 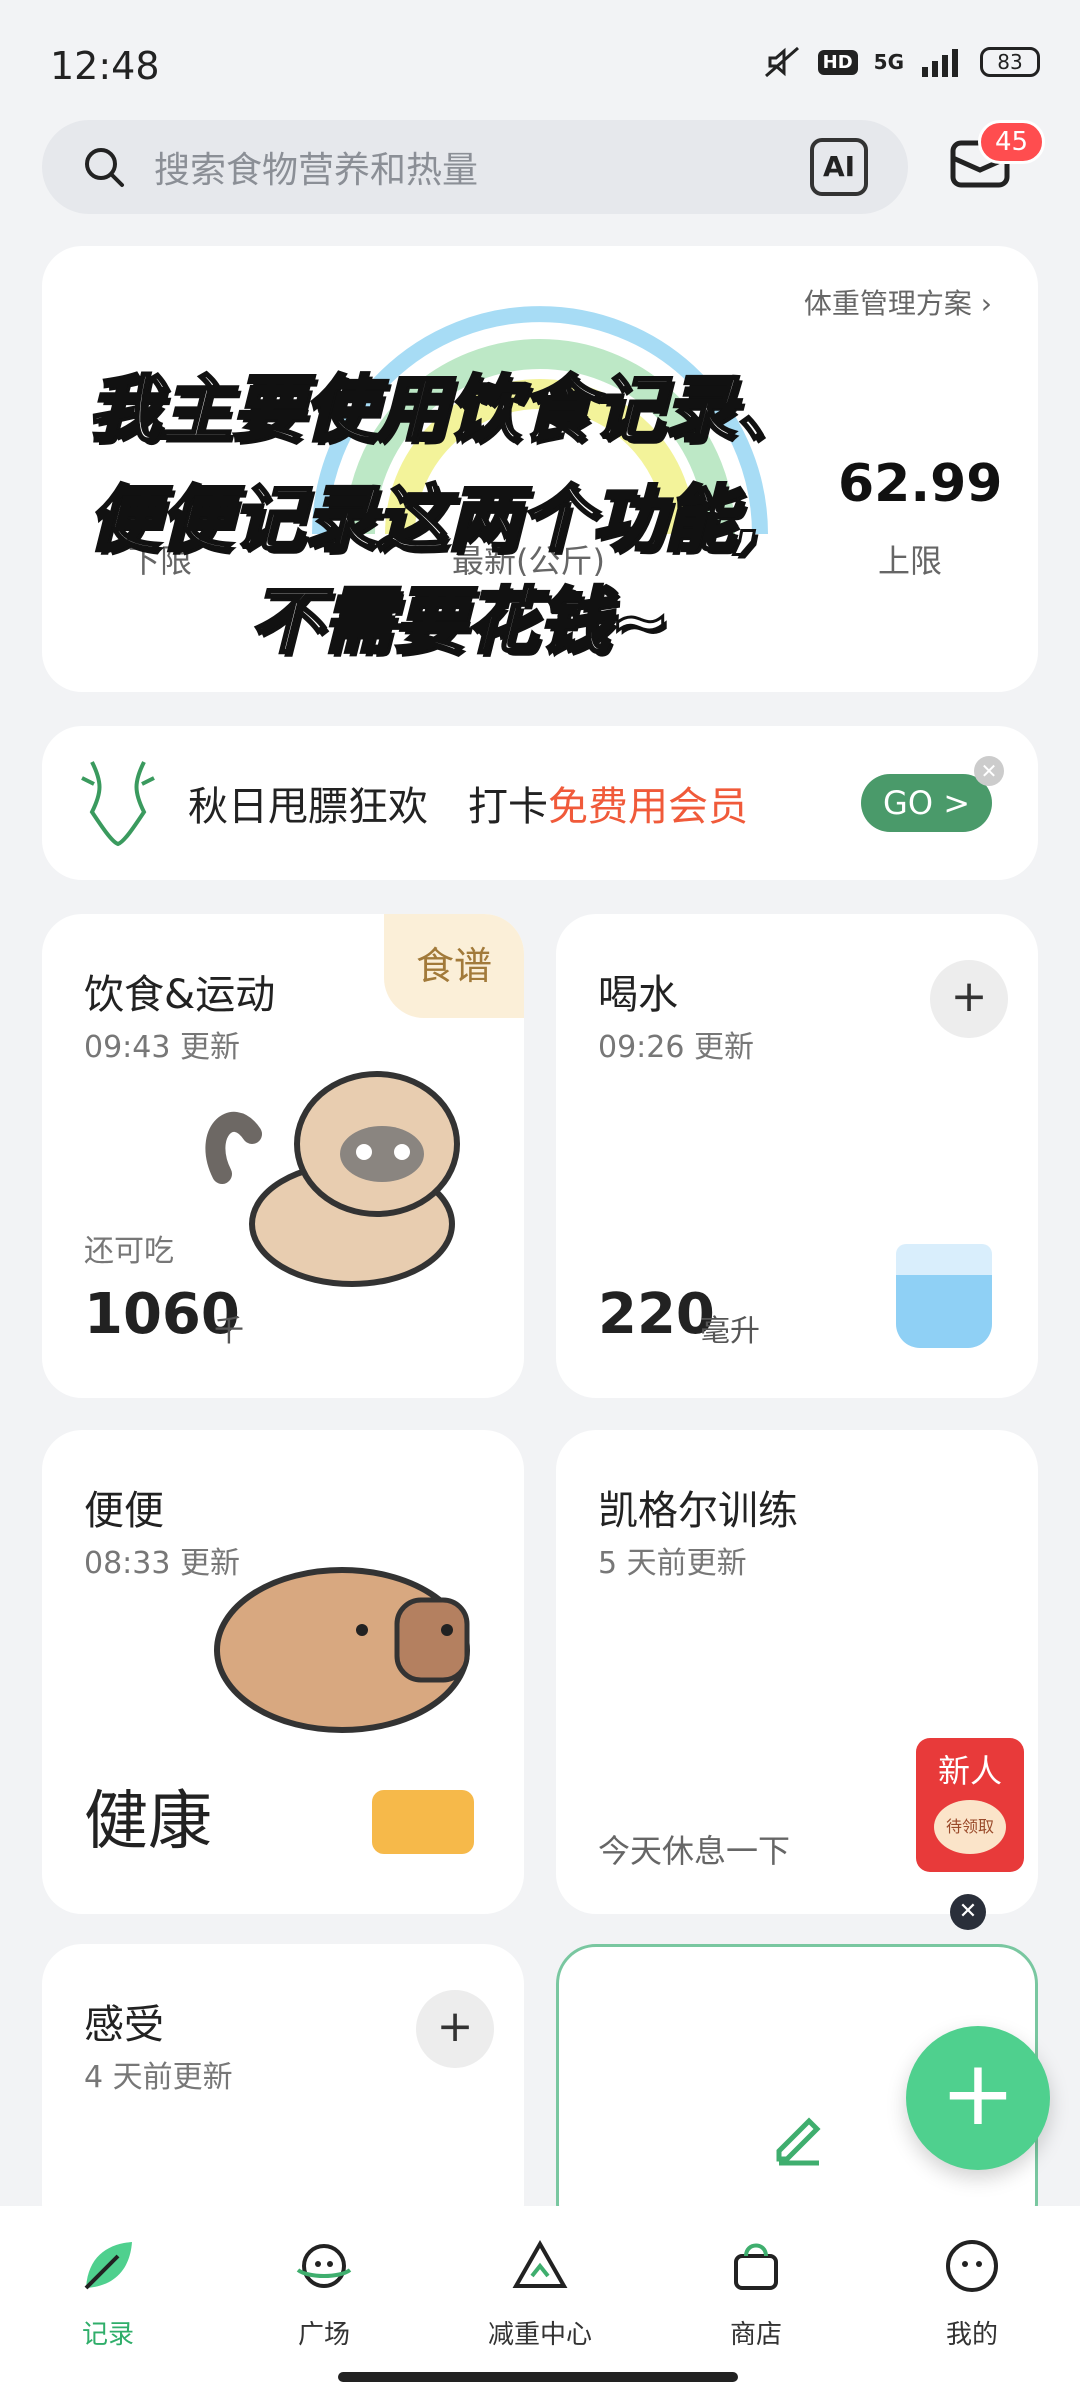 What do you see at coordinates (910, 561) in the screenshot?
I see `upper-limit-label: 上限` at bounding box center [910, 561].